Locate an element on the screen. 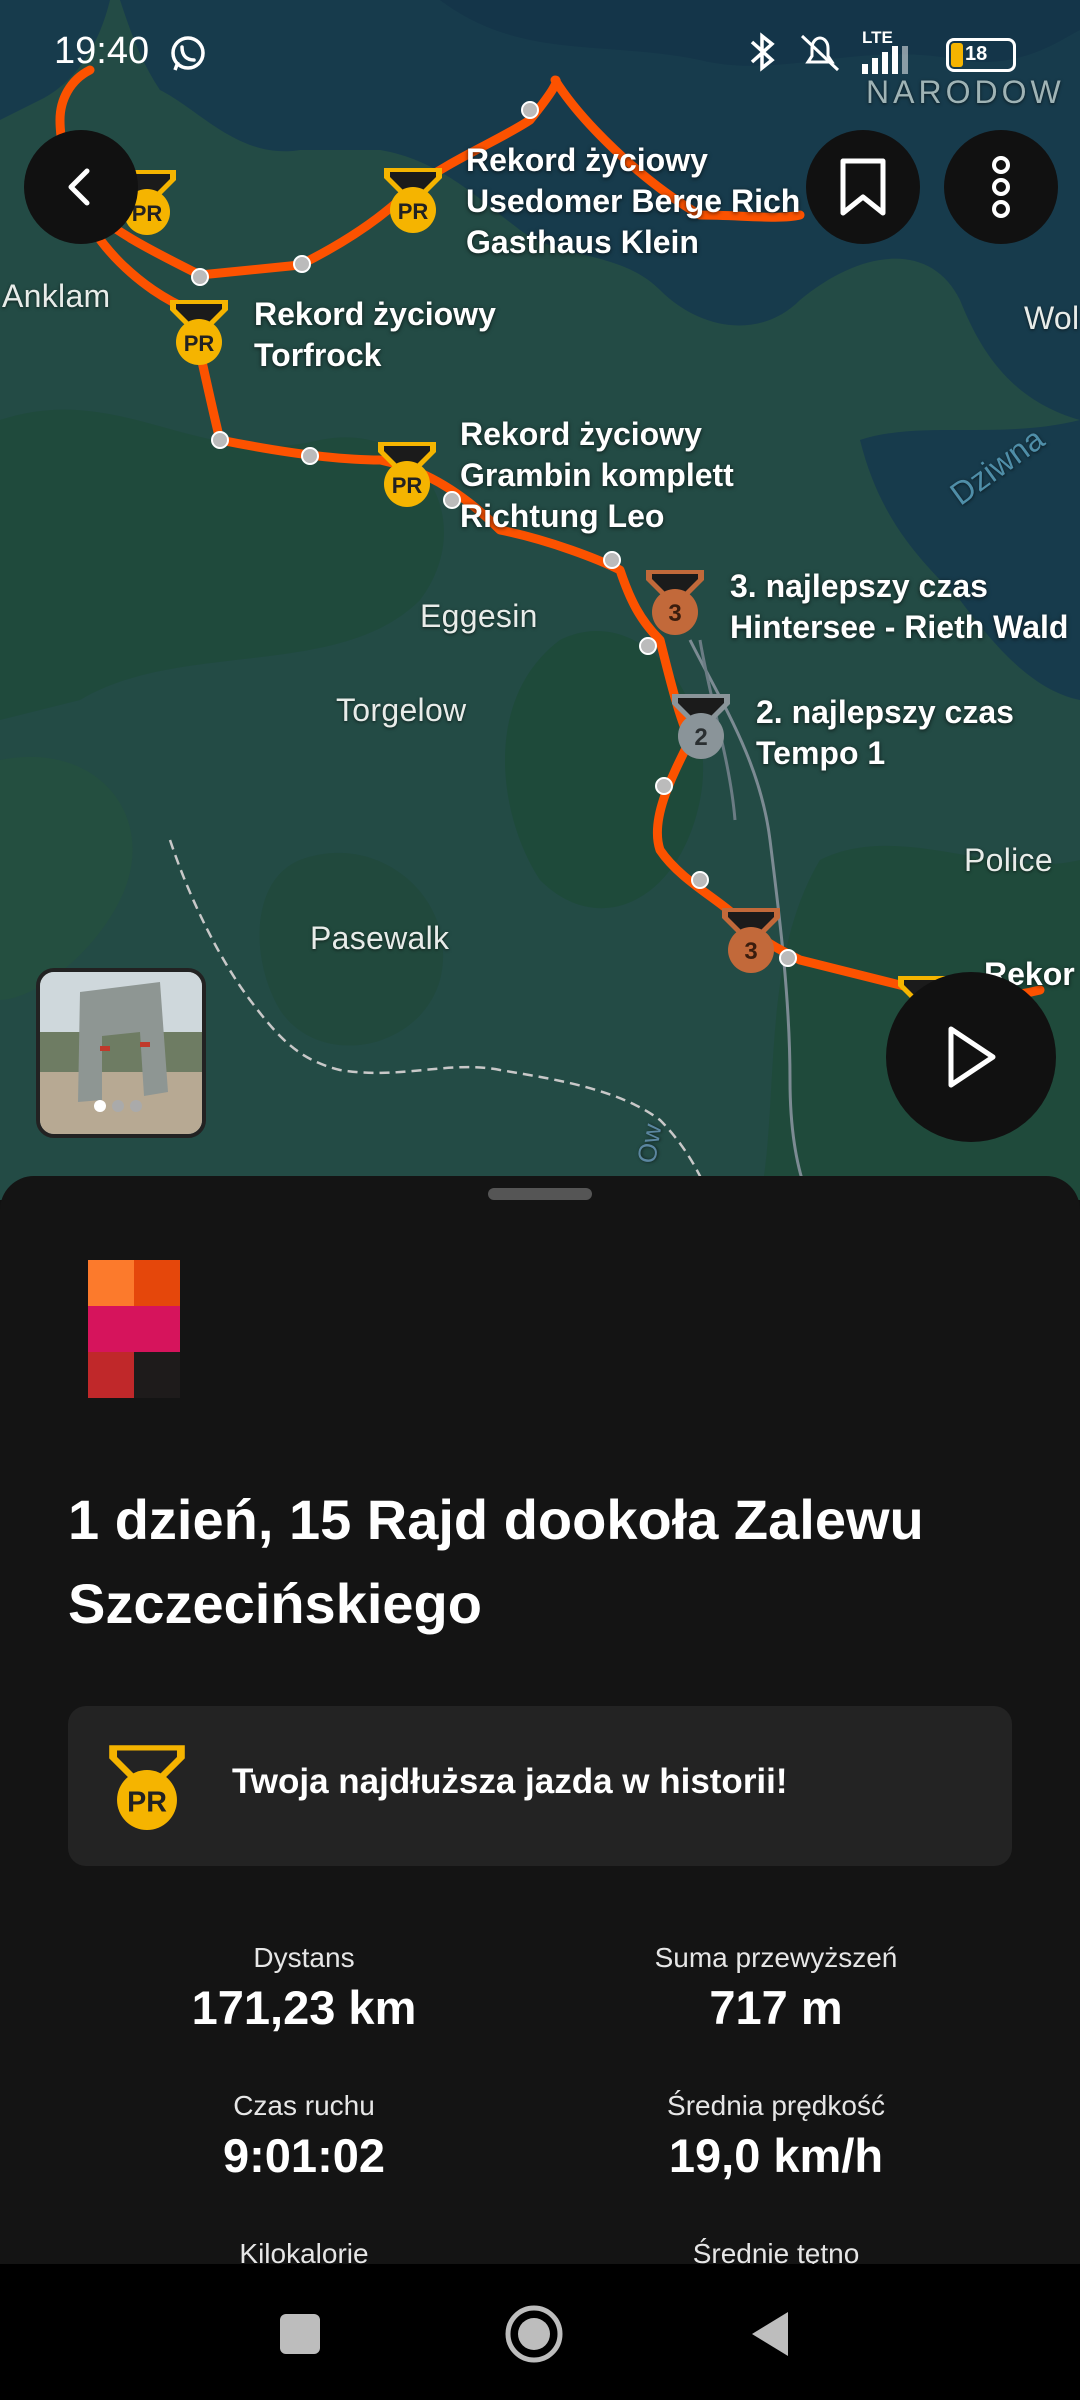  more-options-button is located at coordinates (1001, 187).